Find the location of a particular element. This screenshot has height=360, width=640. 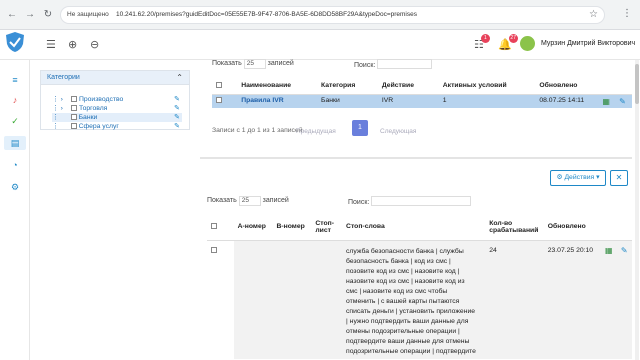

notifications-icon: 🔔 27 is located at coordinates (508, 42).